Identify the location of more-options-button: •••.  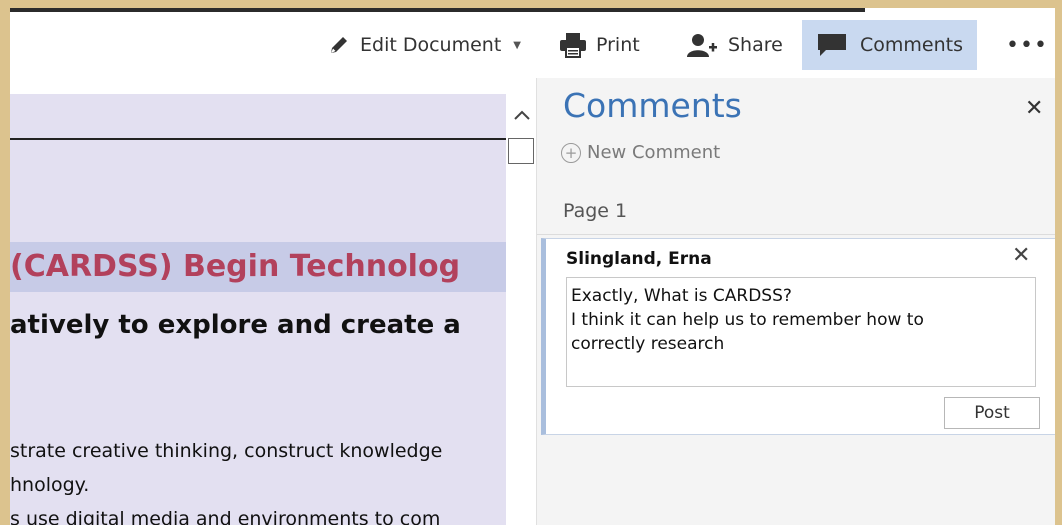
(1027, 45).